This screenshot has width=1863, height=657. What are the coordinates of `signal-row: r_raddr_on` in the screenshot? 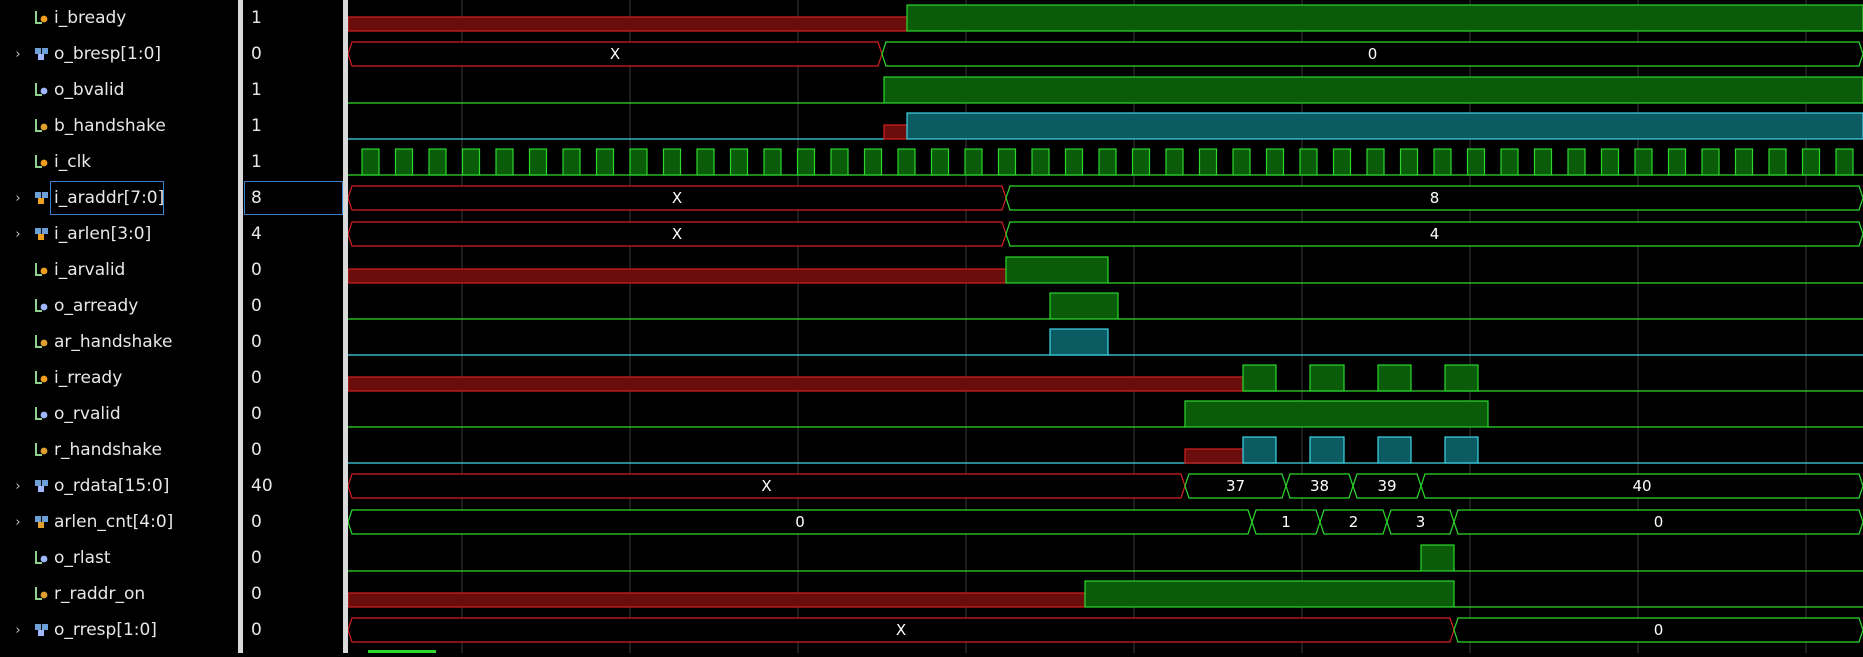 It's located at (119, 594).